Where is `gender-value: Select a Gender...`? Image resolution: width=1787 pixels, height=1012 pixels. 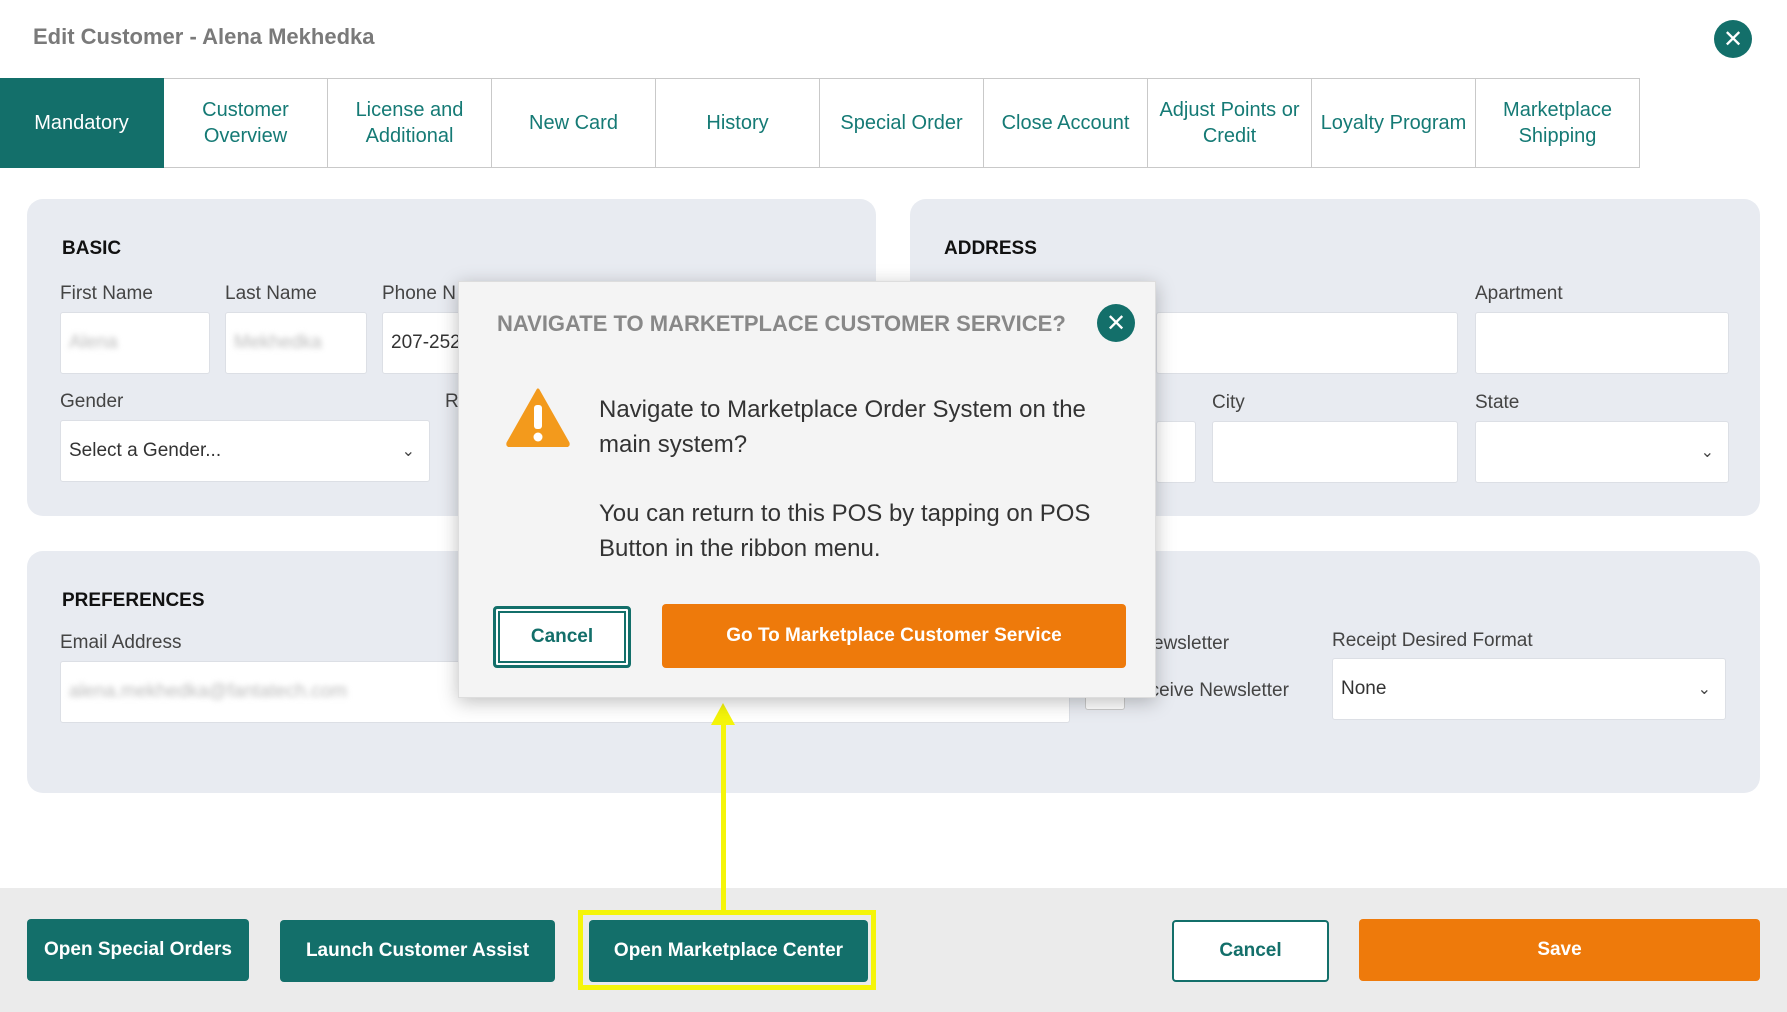 gender-value: Select a Gender... is located at coordinates (145, 450).